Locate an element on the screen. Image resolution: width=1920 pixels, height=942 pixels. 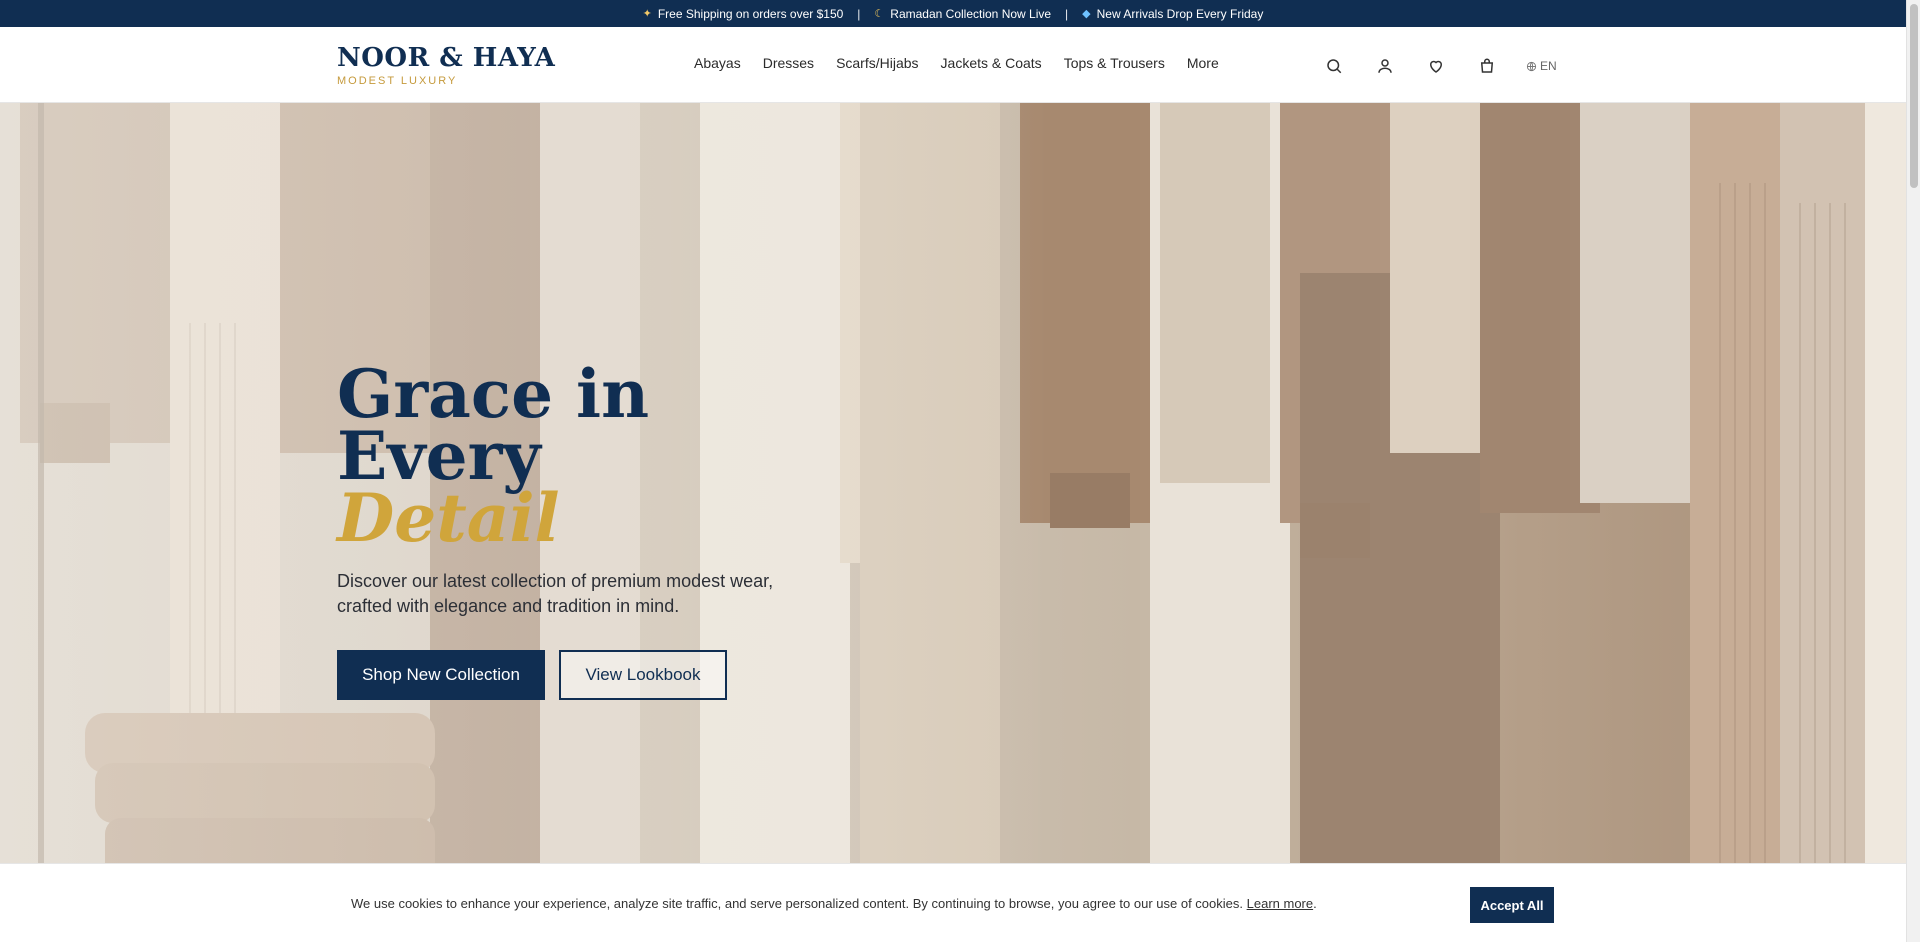
gem-icon: ◆ is located at coordinates (1086, 14).